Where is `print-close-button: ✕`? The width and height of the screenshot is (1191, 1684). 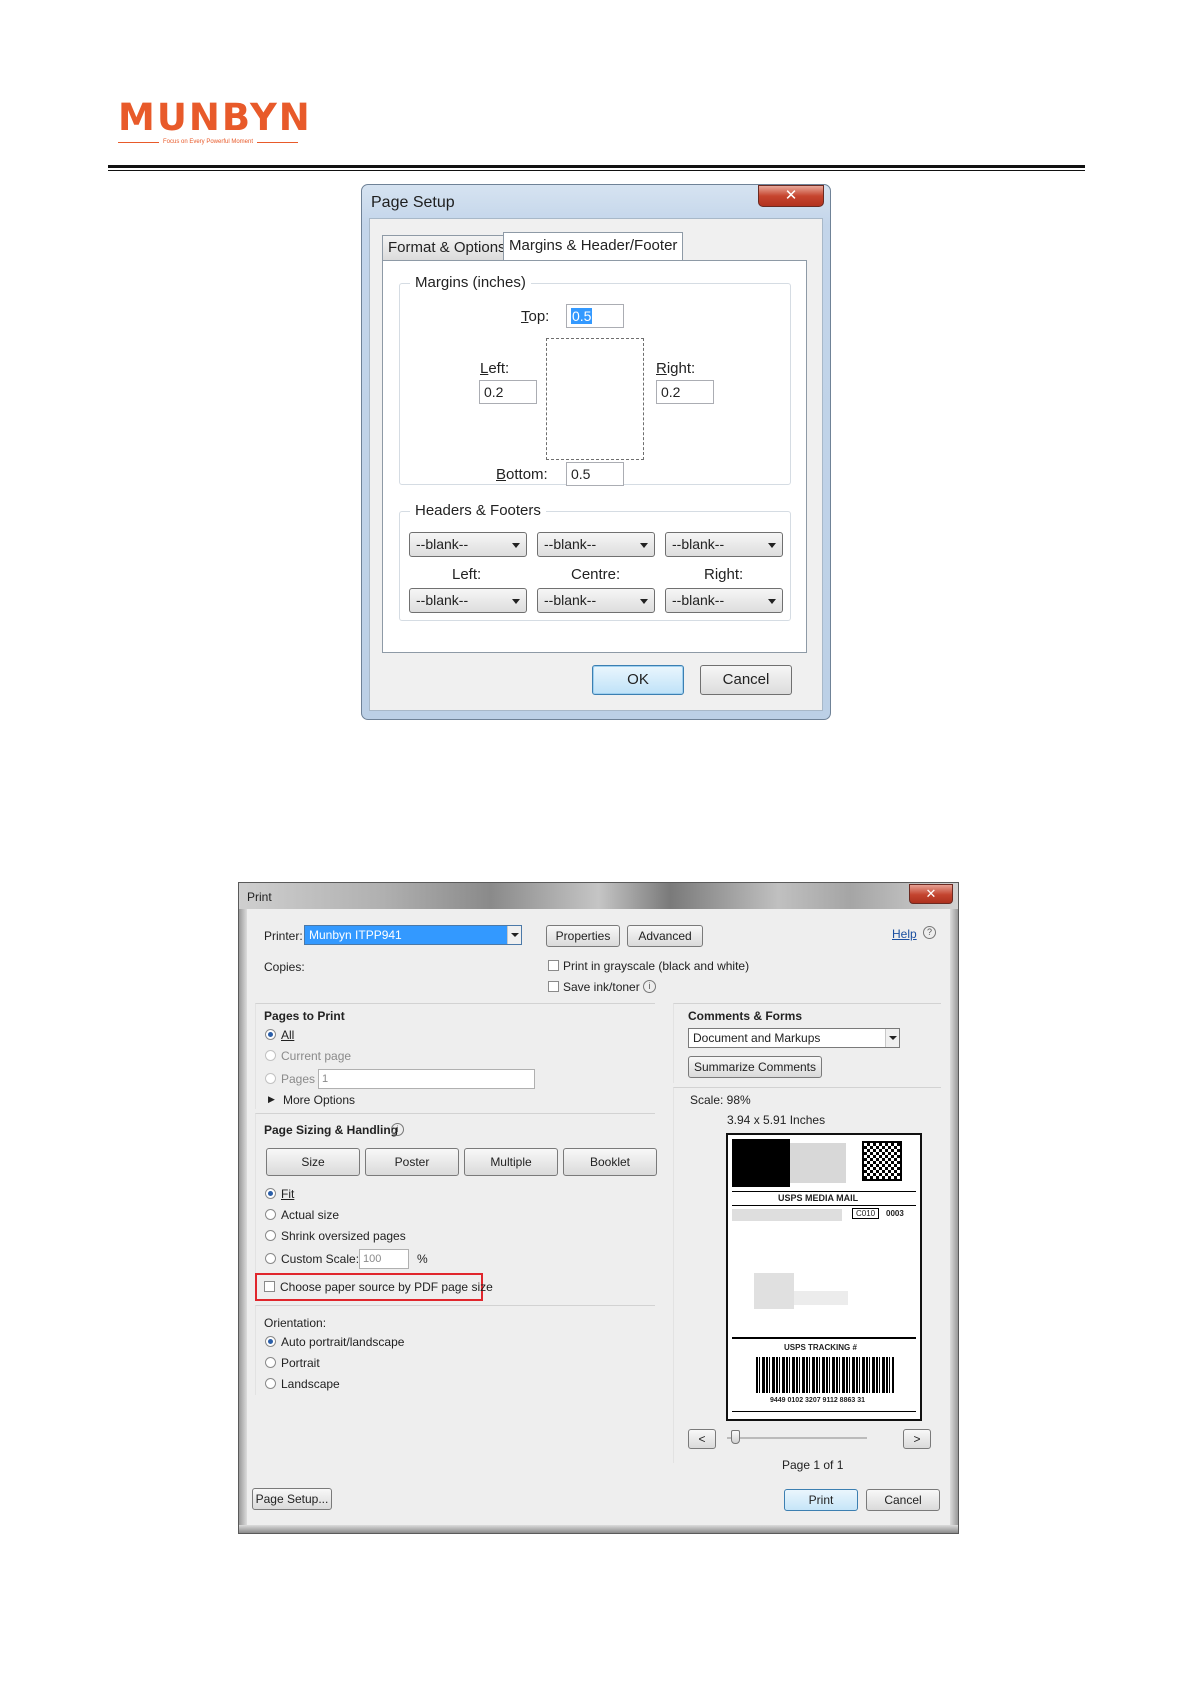
print-close-button: ✕ is located at coordinates (931, 894).